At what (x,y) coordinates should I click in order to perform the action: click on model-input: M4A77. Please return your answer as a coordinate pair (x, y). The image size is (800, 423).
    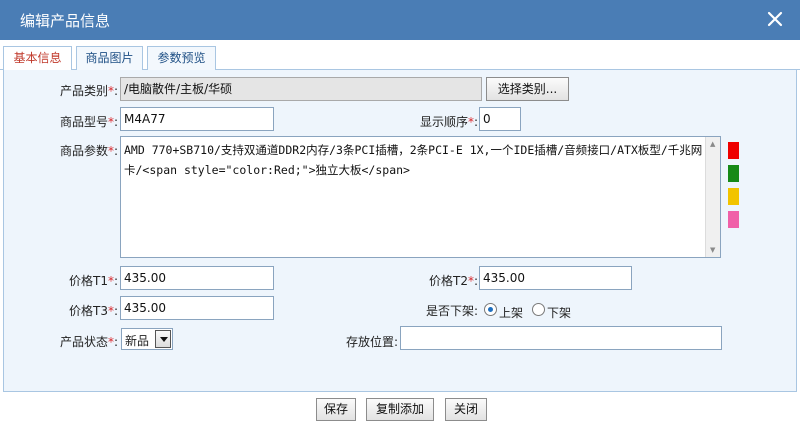
    Looking at the image, I should click on (197, 119).